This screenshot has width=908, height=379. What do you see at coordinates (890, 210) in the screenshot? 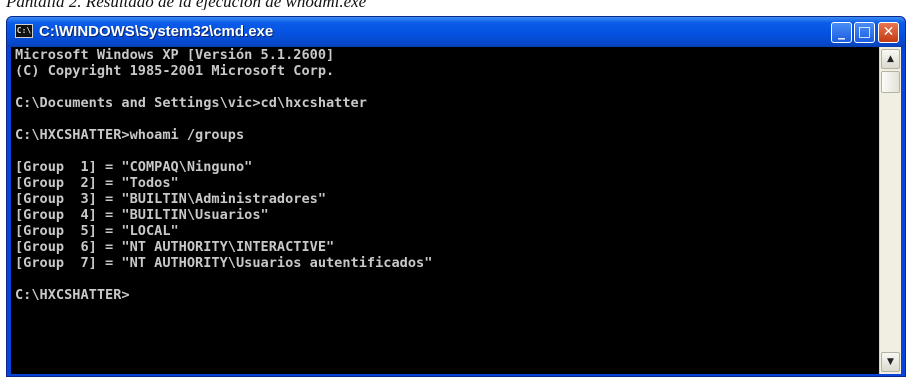
I see `vertical-scrollbar: ▲ ▼` at bounding box center [890, 210].